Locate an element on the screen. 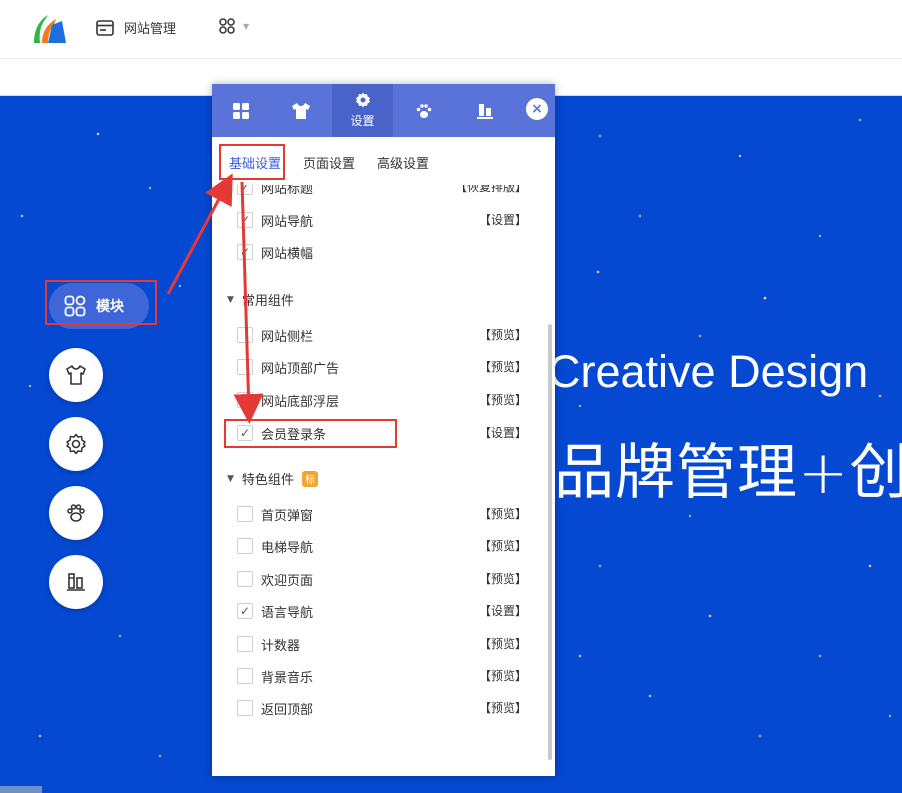  item-name: 网站横幅 is located at coordinates (287, 254).